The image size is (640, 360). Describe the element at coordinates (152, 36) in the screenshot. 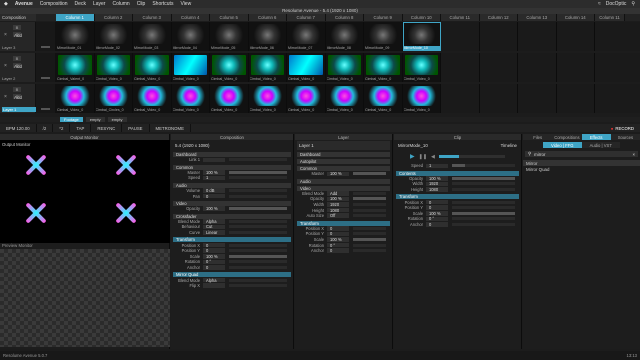

I see `clip-slot: MirrorMode_03` at that location.